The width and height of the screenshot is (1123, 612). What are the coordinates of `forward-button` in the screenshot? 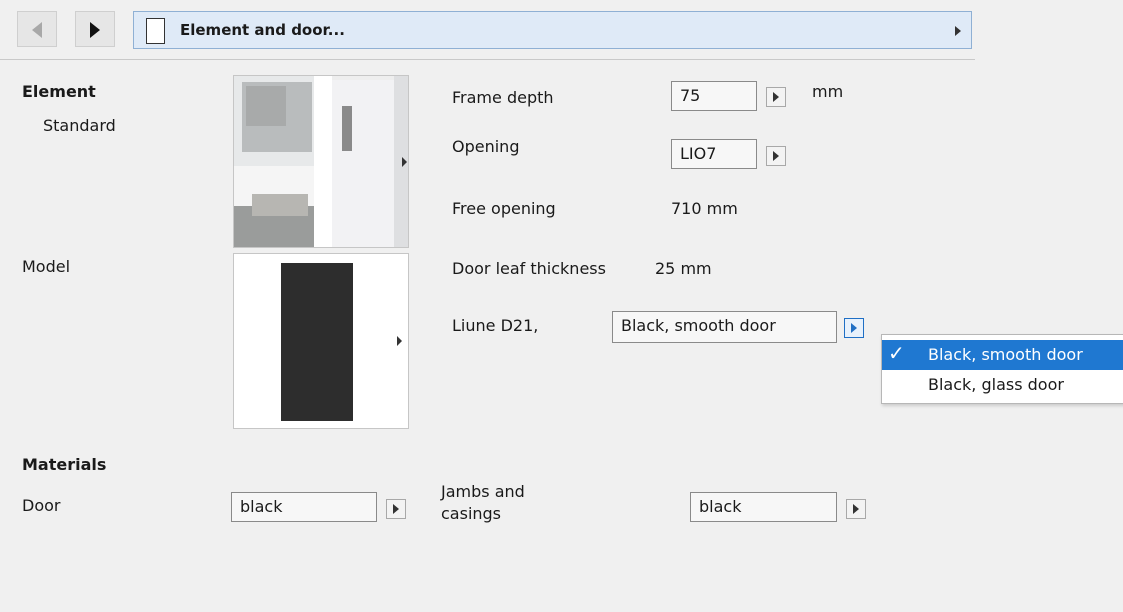 It's located at (95, 29).